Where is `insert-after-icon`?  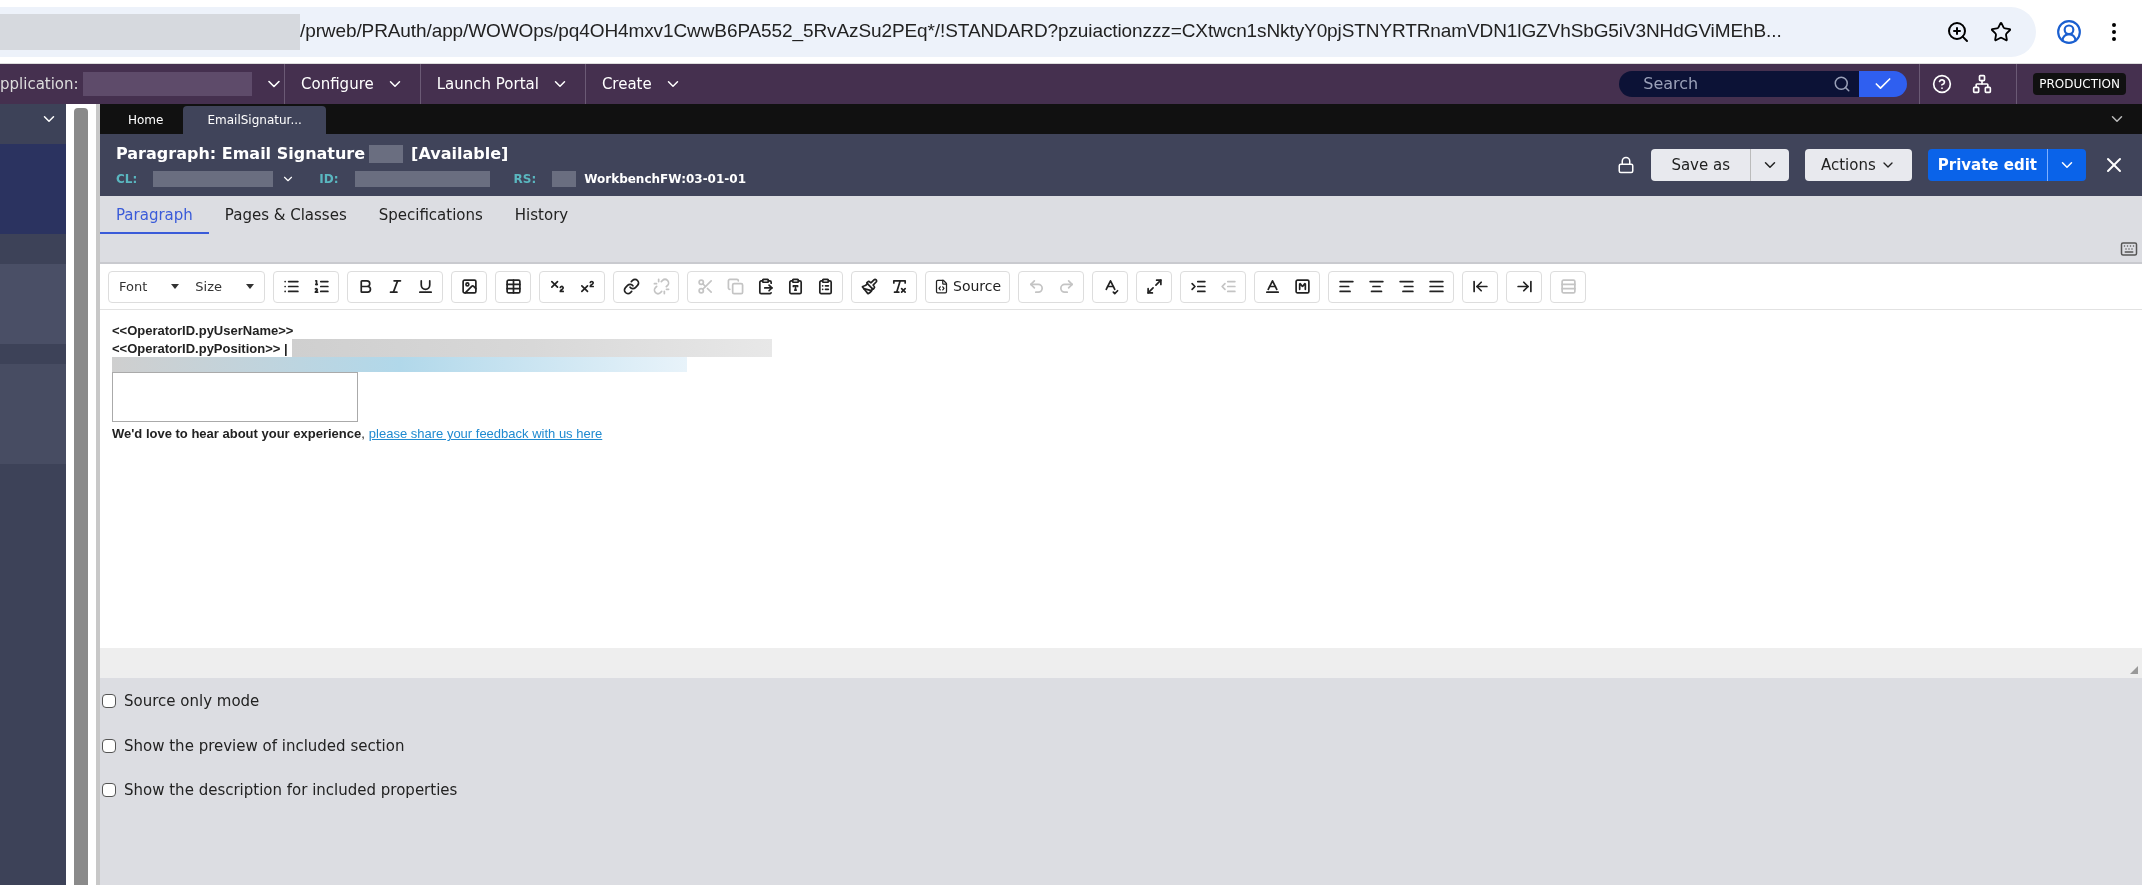 insert-after-icon is located at coordinates (1524, 286).